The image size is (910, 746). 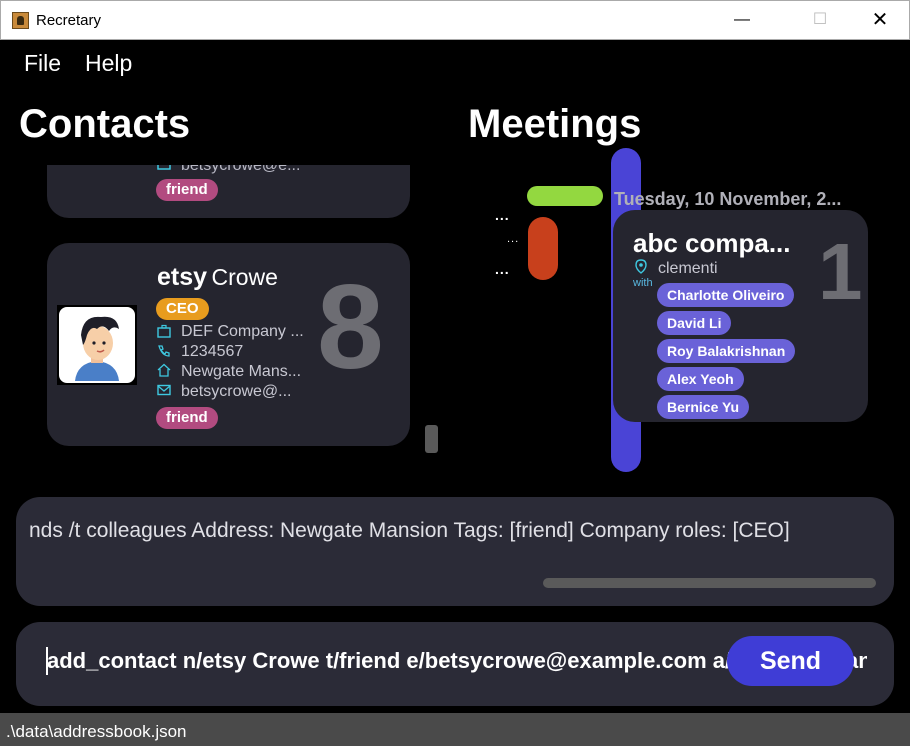 I want to click on avatar-illustration, so click(x=97, y=345).